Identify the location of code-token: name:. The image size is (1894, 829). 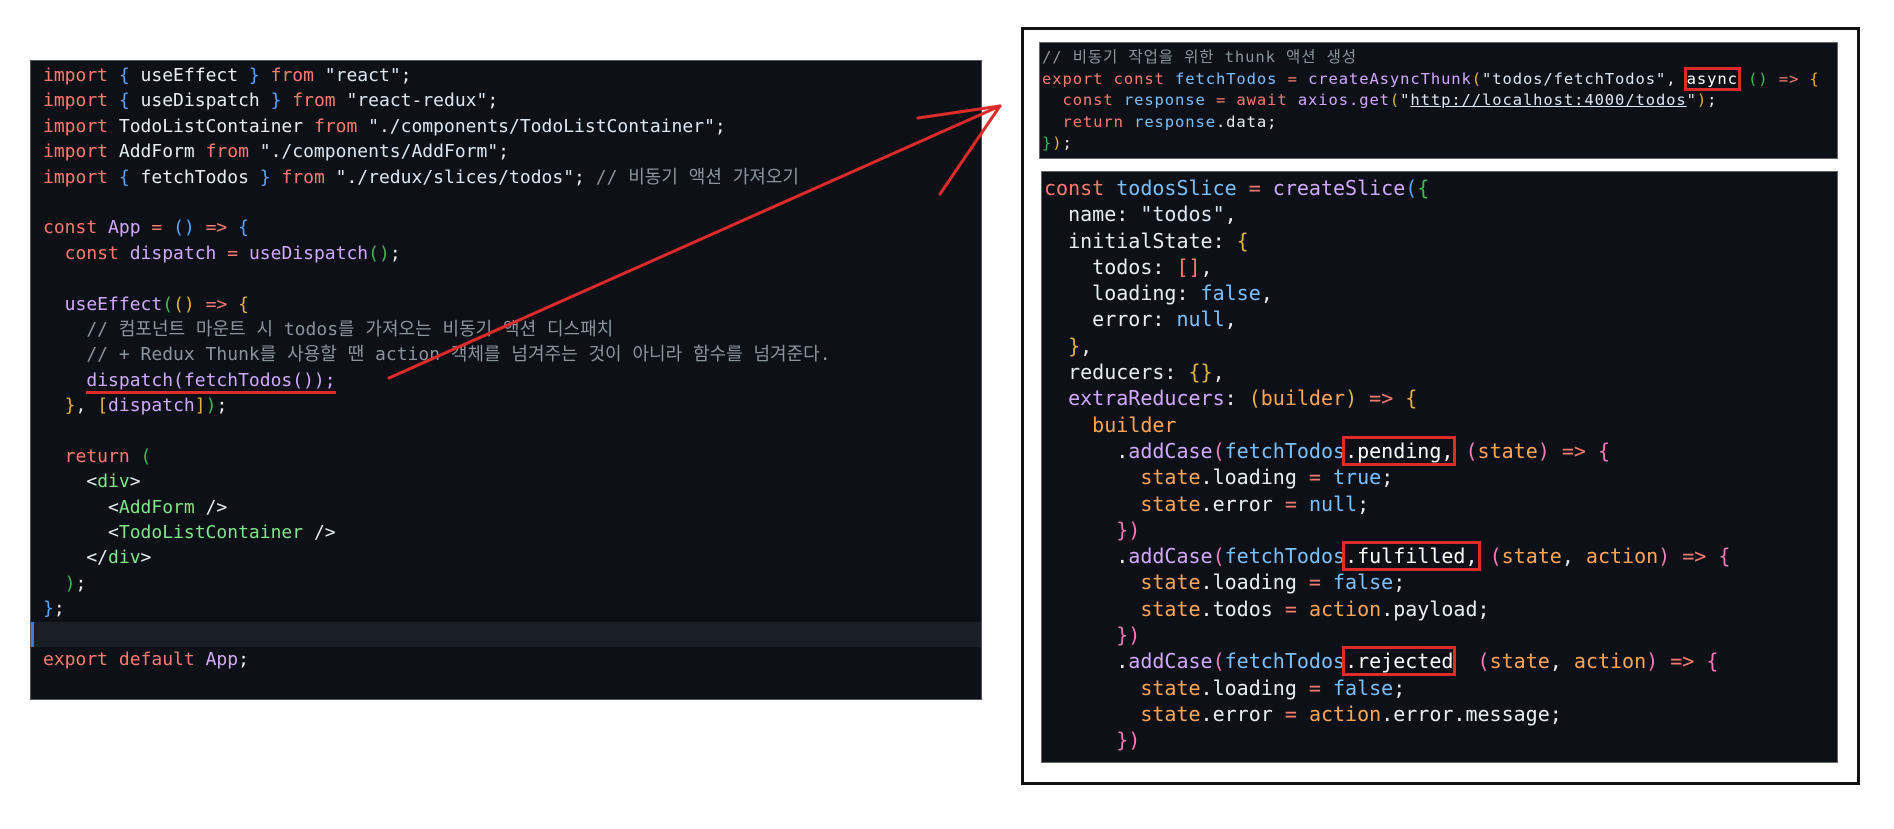
(1092, 214).